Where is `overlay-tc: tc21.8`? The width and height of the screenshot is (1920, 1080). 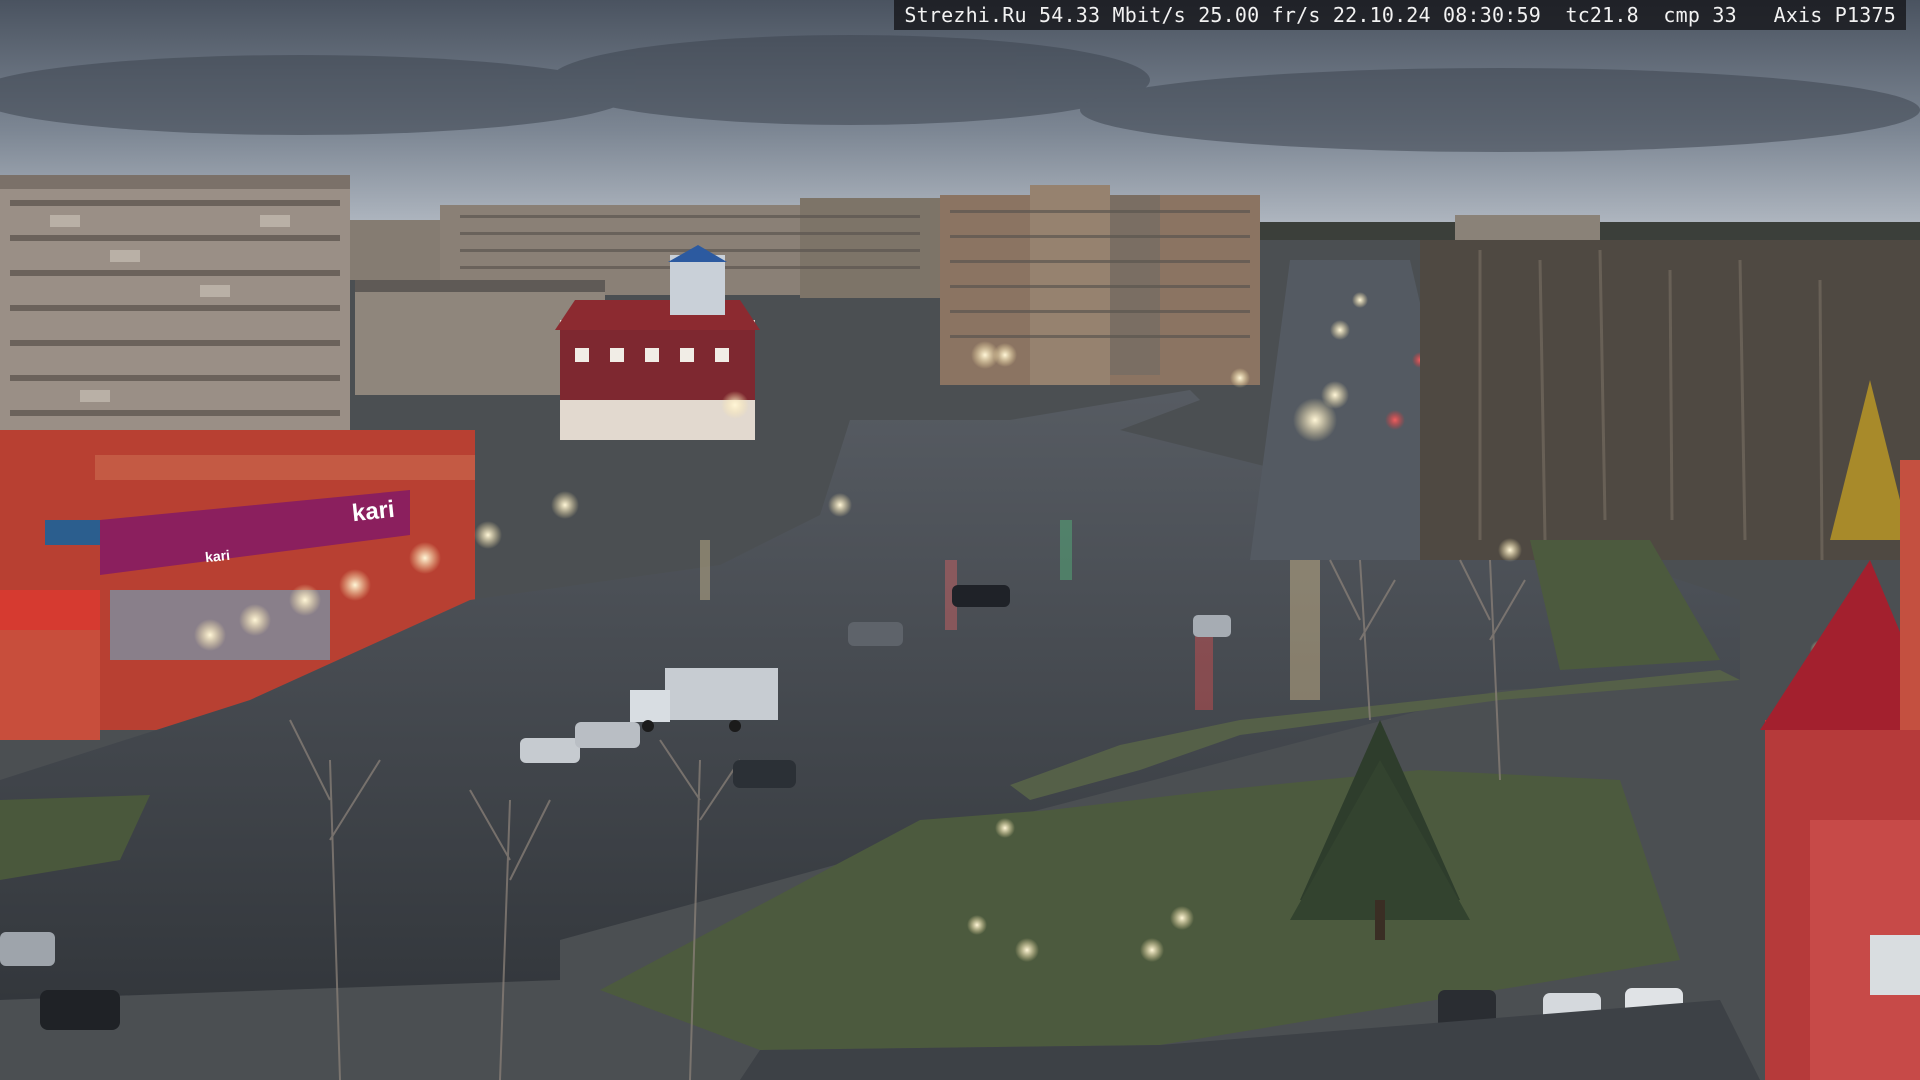 overlay-tc: tc21.8 is located at coordinates (1602, 15).